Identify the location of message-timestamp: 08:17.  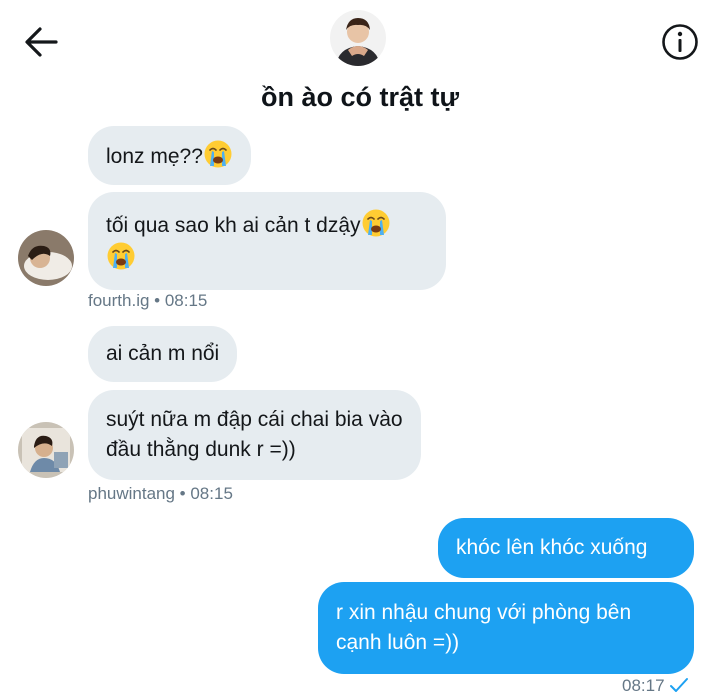
(655, 686).